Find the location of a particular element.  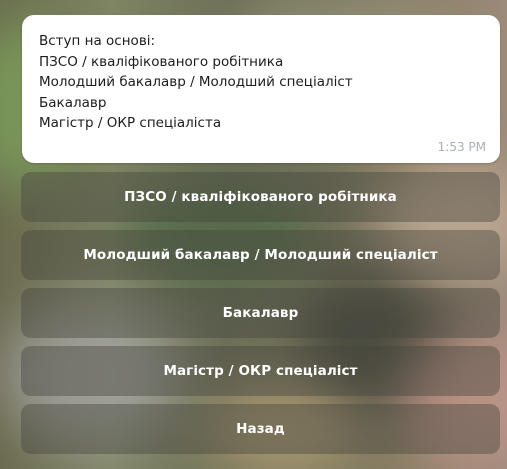

option-button-master: Магістр / ОКР спеціаліст is located at coordinates (260, 371).